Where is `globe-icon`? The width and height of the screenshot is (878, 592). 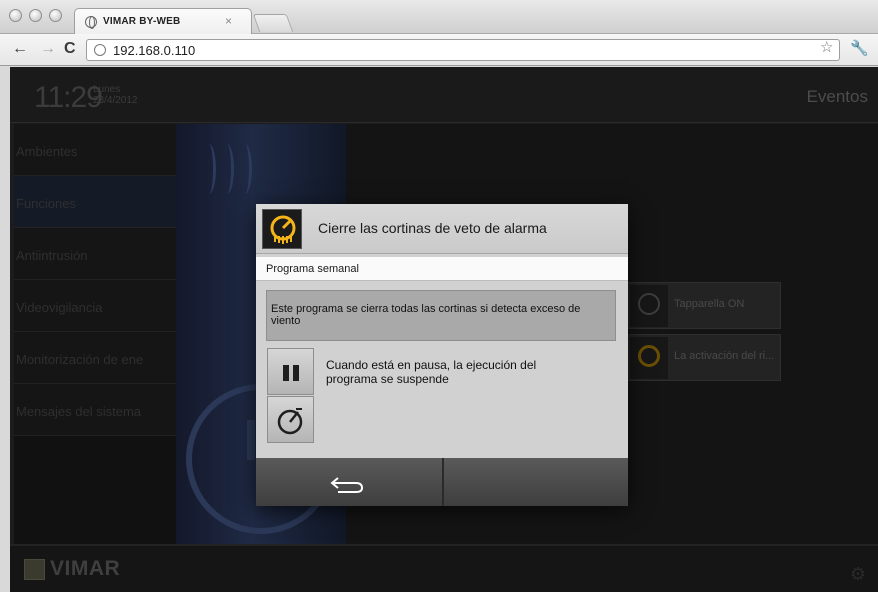
globe-icon is located at coordinates (91, 22).